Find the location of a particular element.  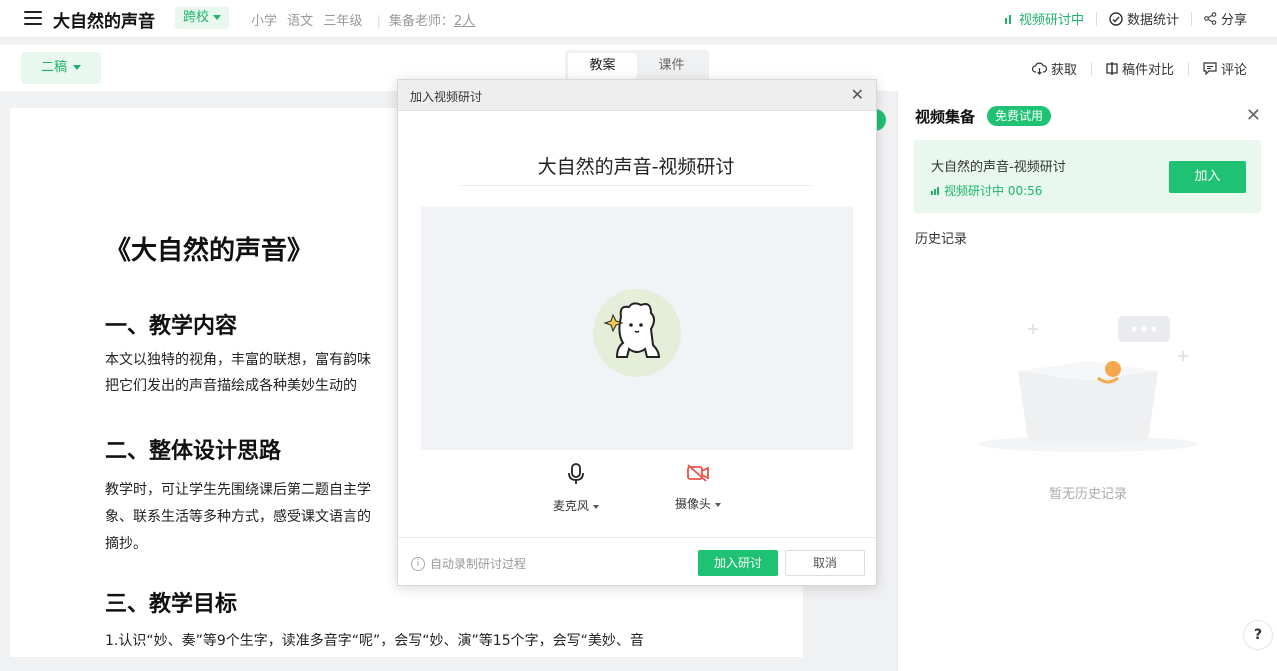

microphone-icon is located at coordinates (576, 473).